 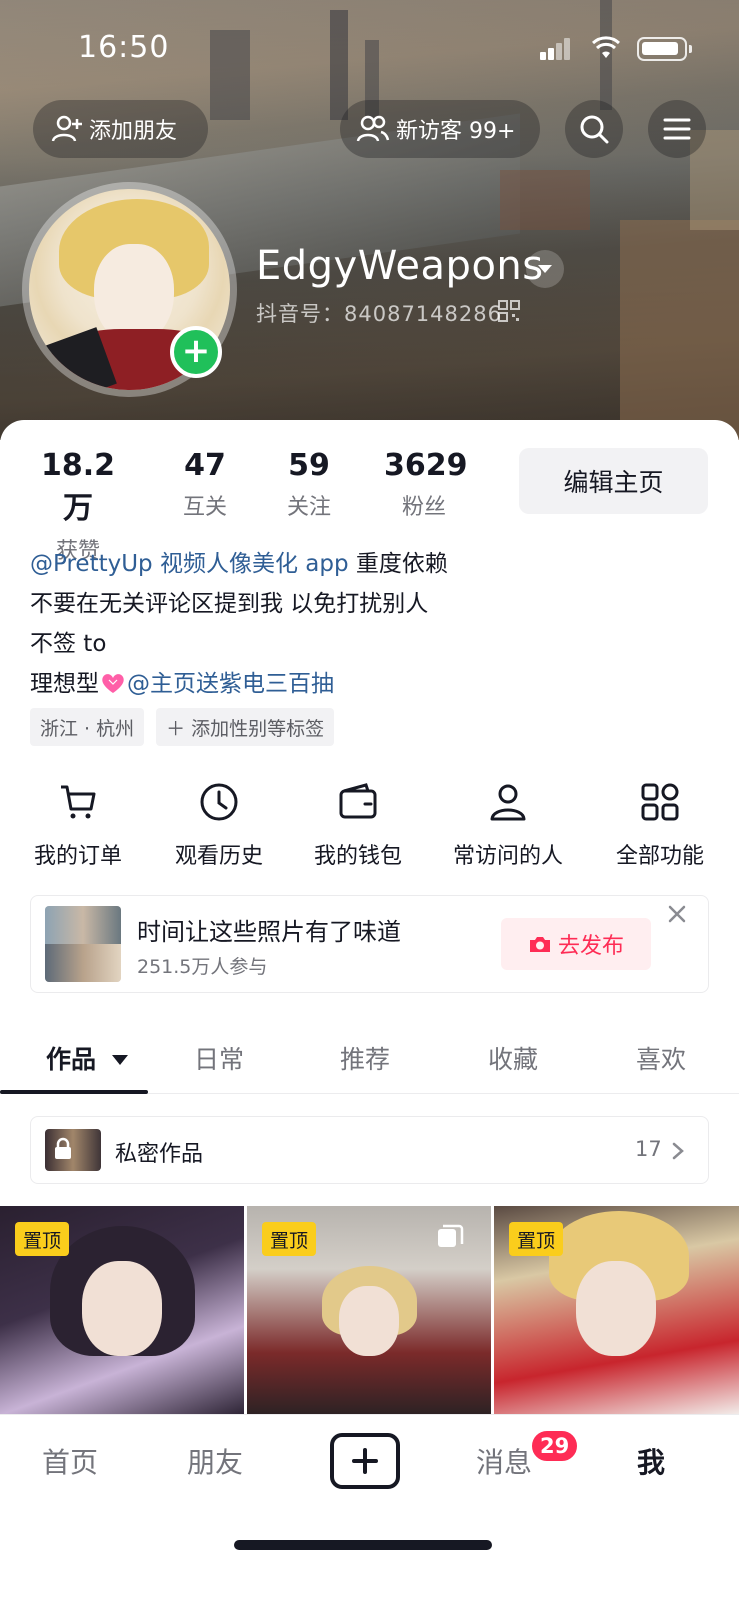 I want to click on nav-messages: 消息, so click(x=504, y=1461).